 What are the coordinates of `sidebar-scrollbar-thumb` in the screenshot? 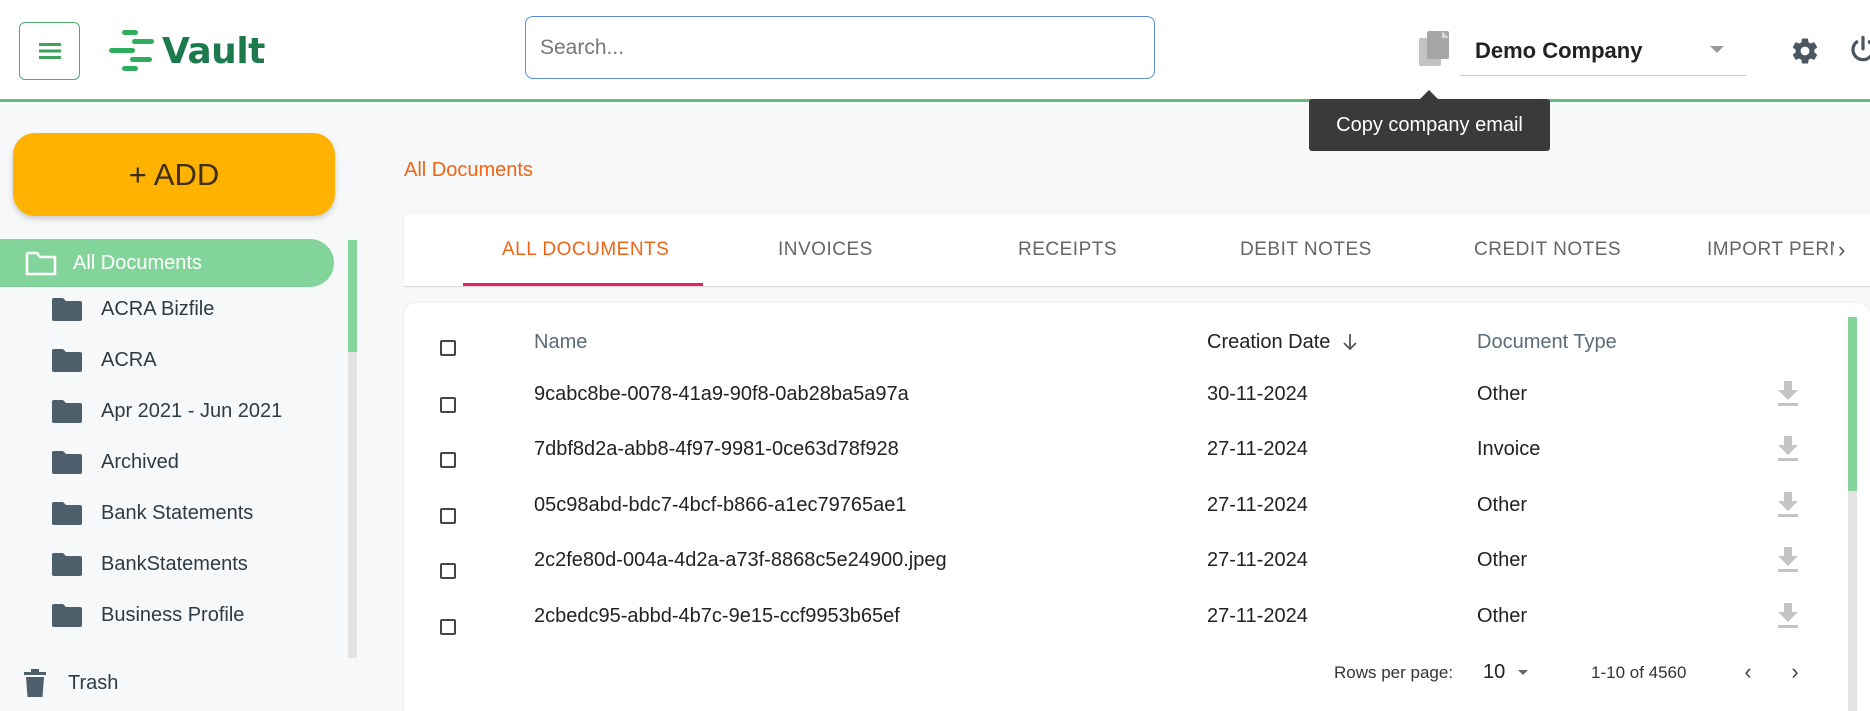 It's located at (352, 296).